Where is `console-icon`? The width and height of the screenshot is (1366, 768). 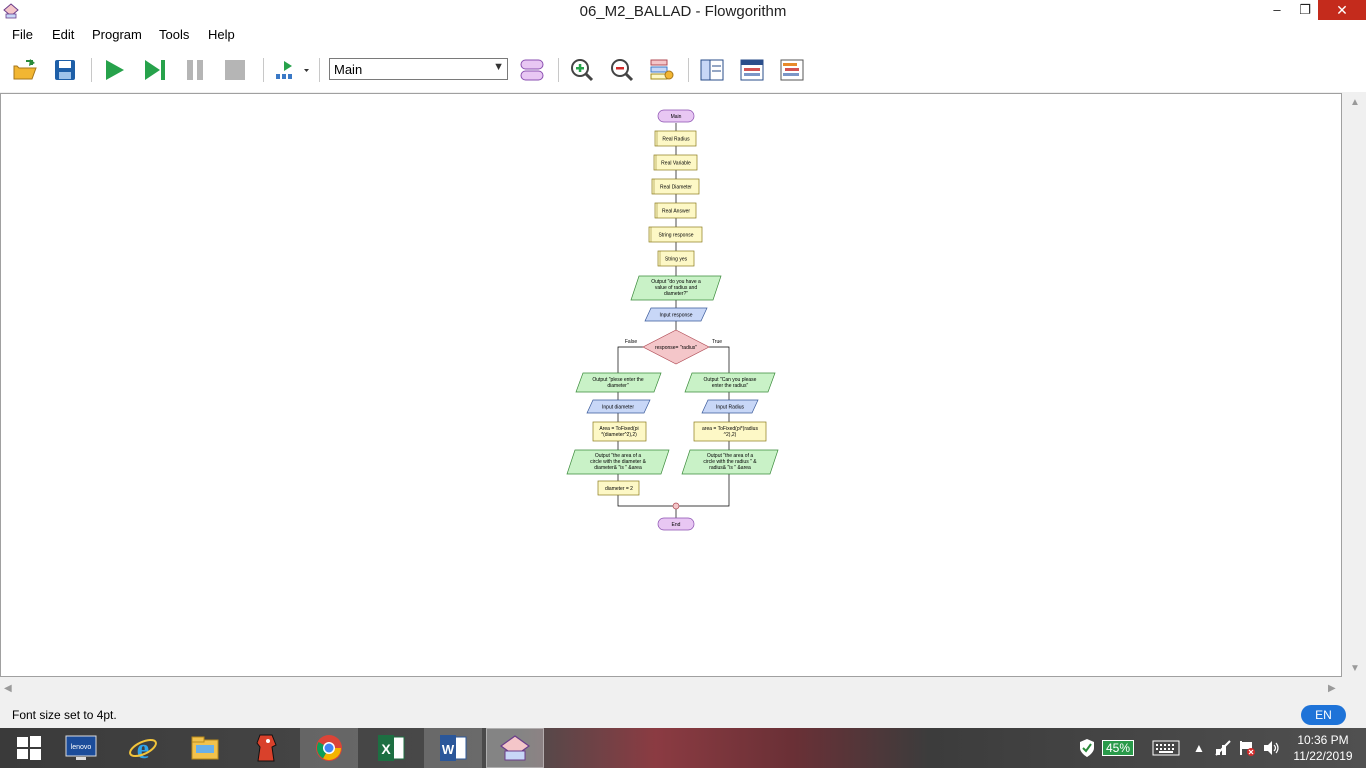
console-icon is located at coordinates (752, 70).